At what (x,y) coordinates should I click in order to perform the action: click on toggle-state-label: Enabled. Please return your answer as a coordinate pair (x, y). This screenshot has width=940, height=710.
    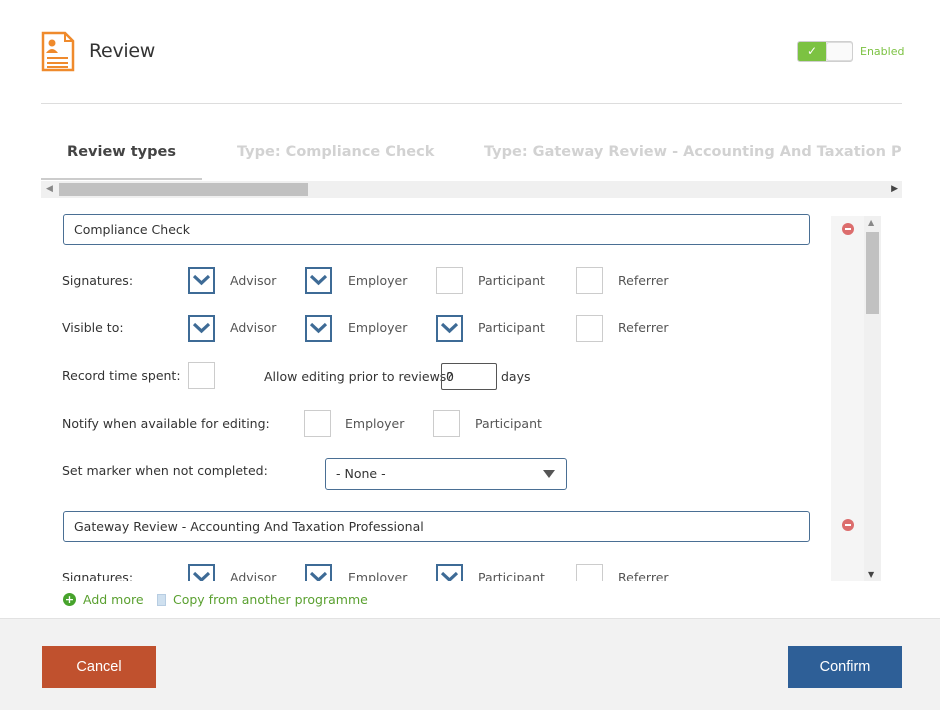
    Looking at the image, I should click on (882, 51).